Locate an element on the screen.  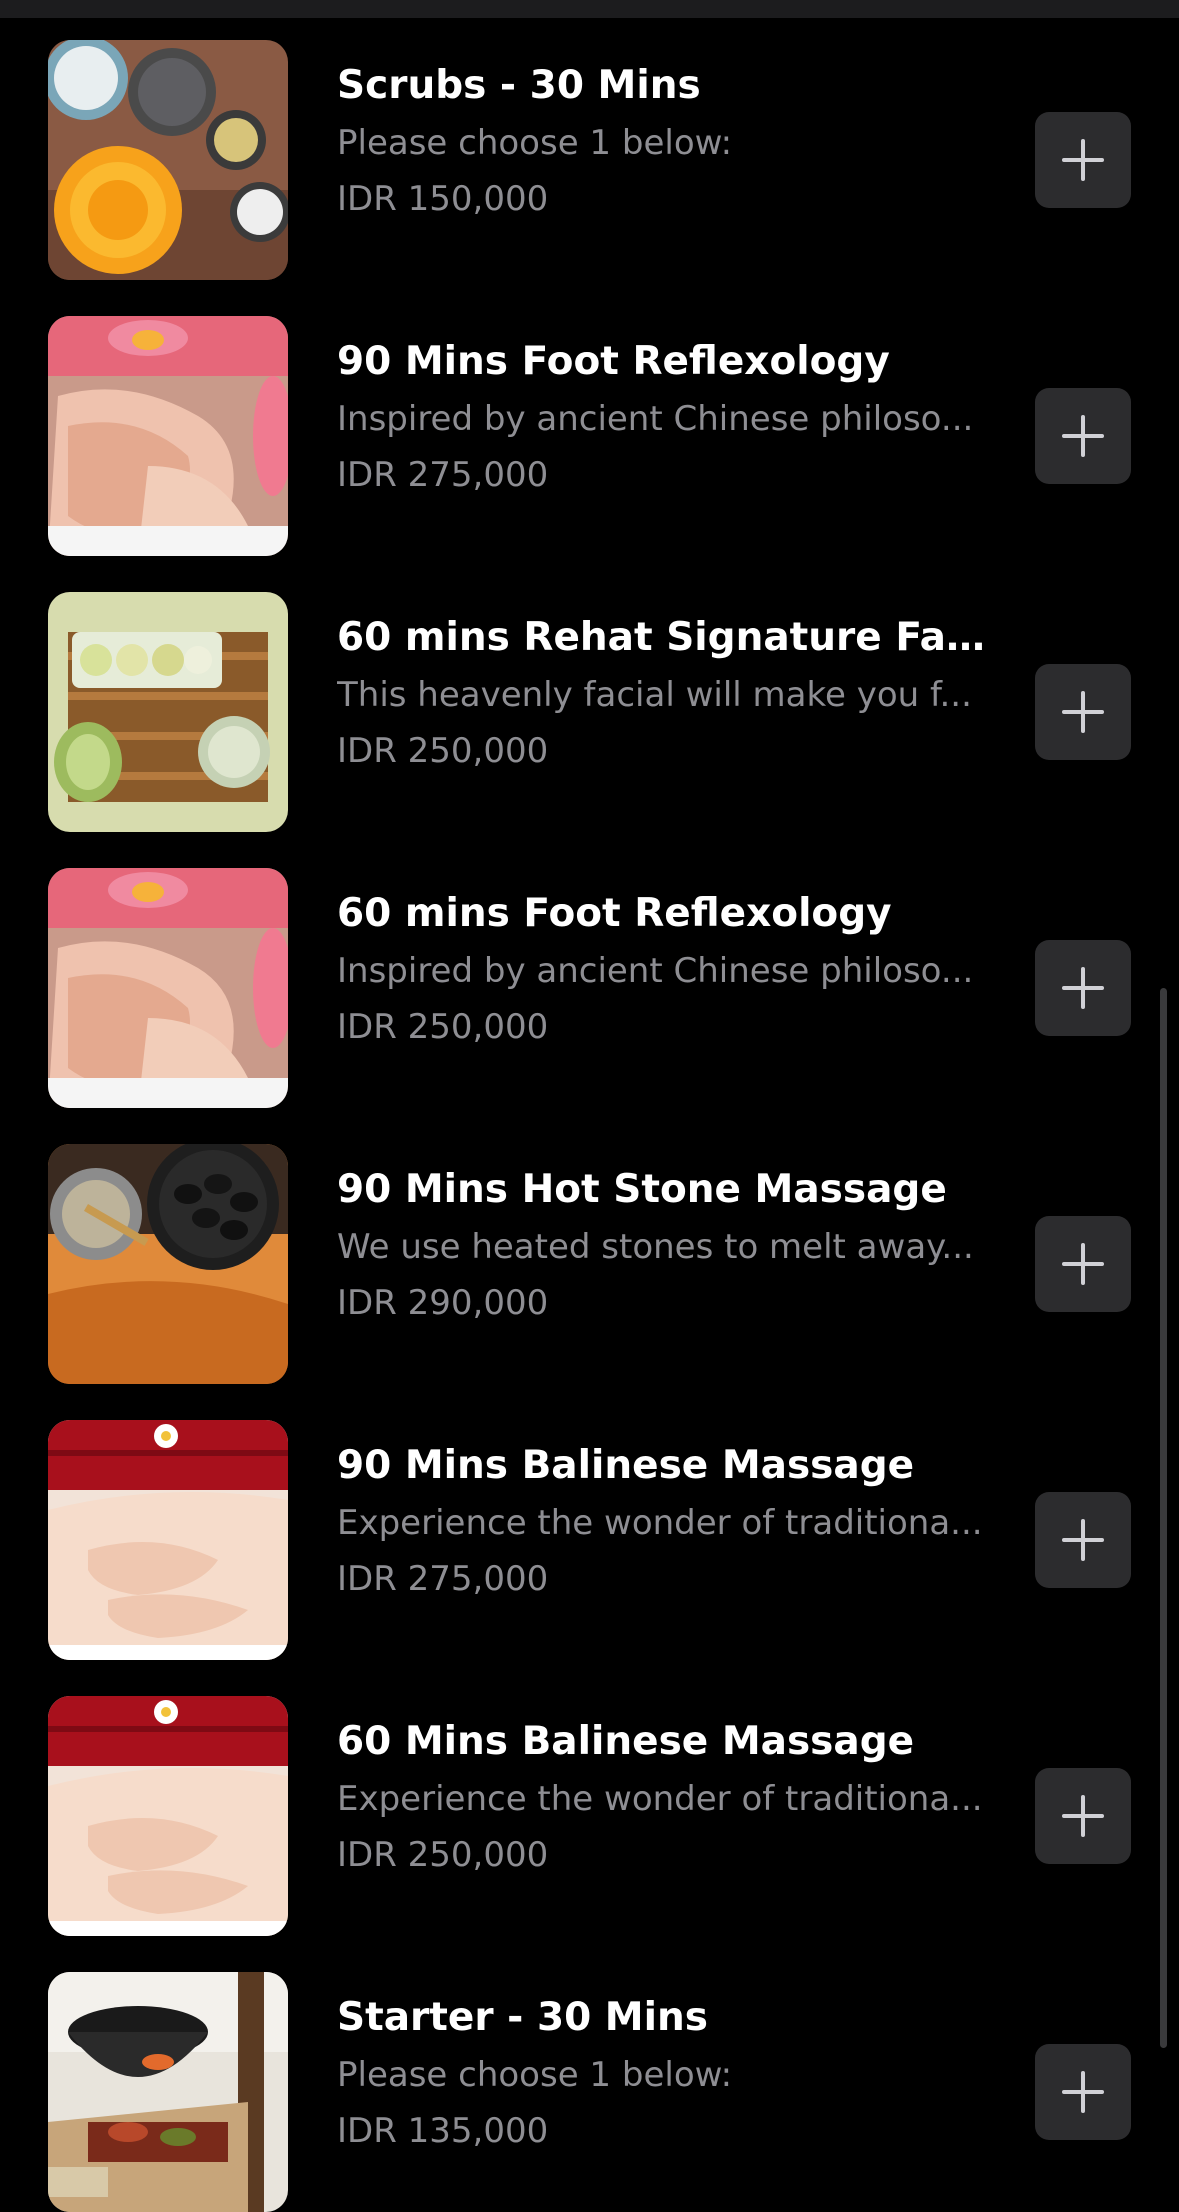
starter-bowl-image is located at coordinates (168, 2092).